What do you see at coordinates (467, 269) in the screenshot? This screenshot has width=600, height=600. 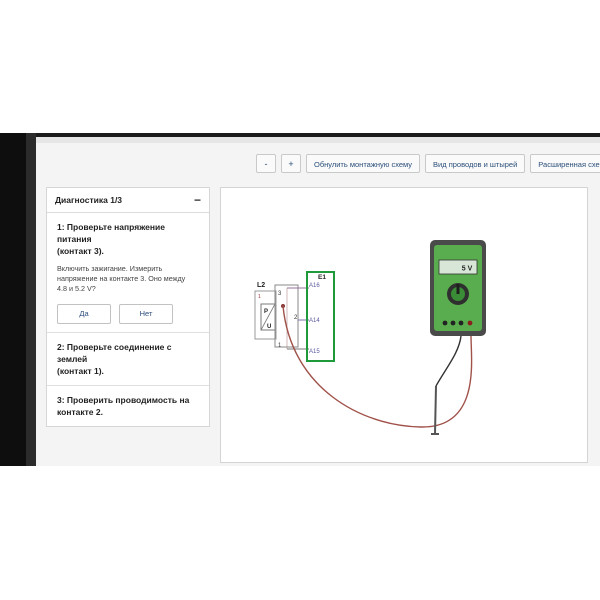 I see `multimeter-reading: 5 V` at bounding box center [467, 269].